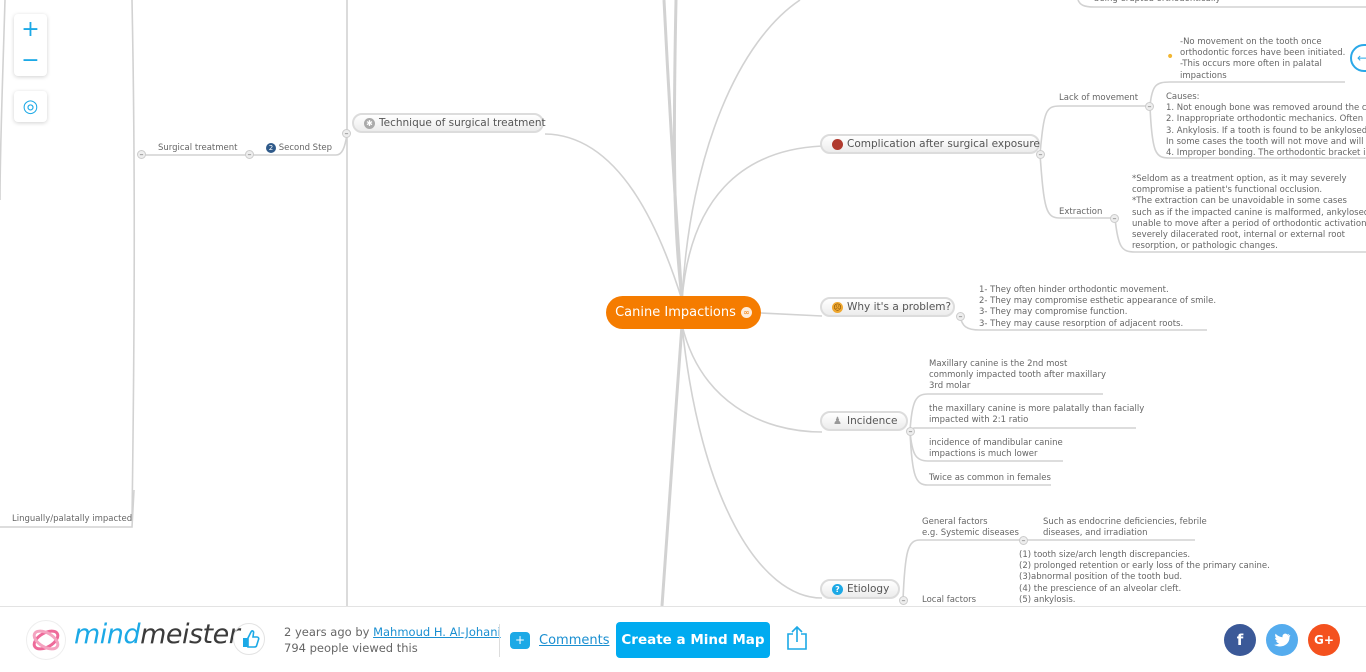  What do you see at coordinates (837, 589) in the screenshot?
I see `question-icon: ?` at bounding box center [837, 589].